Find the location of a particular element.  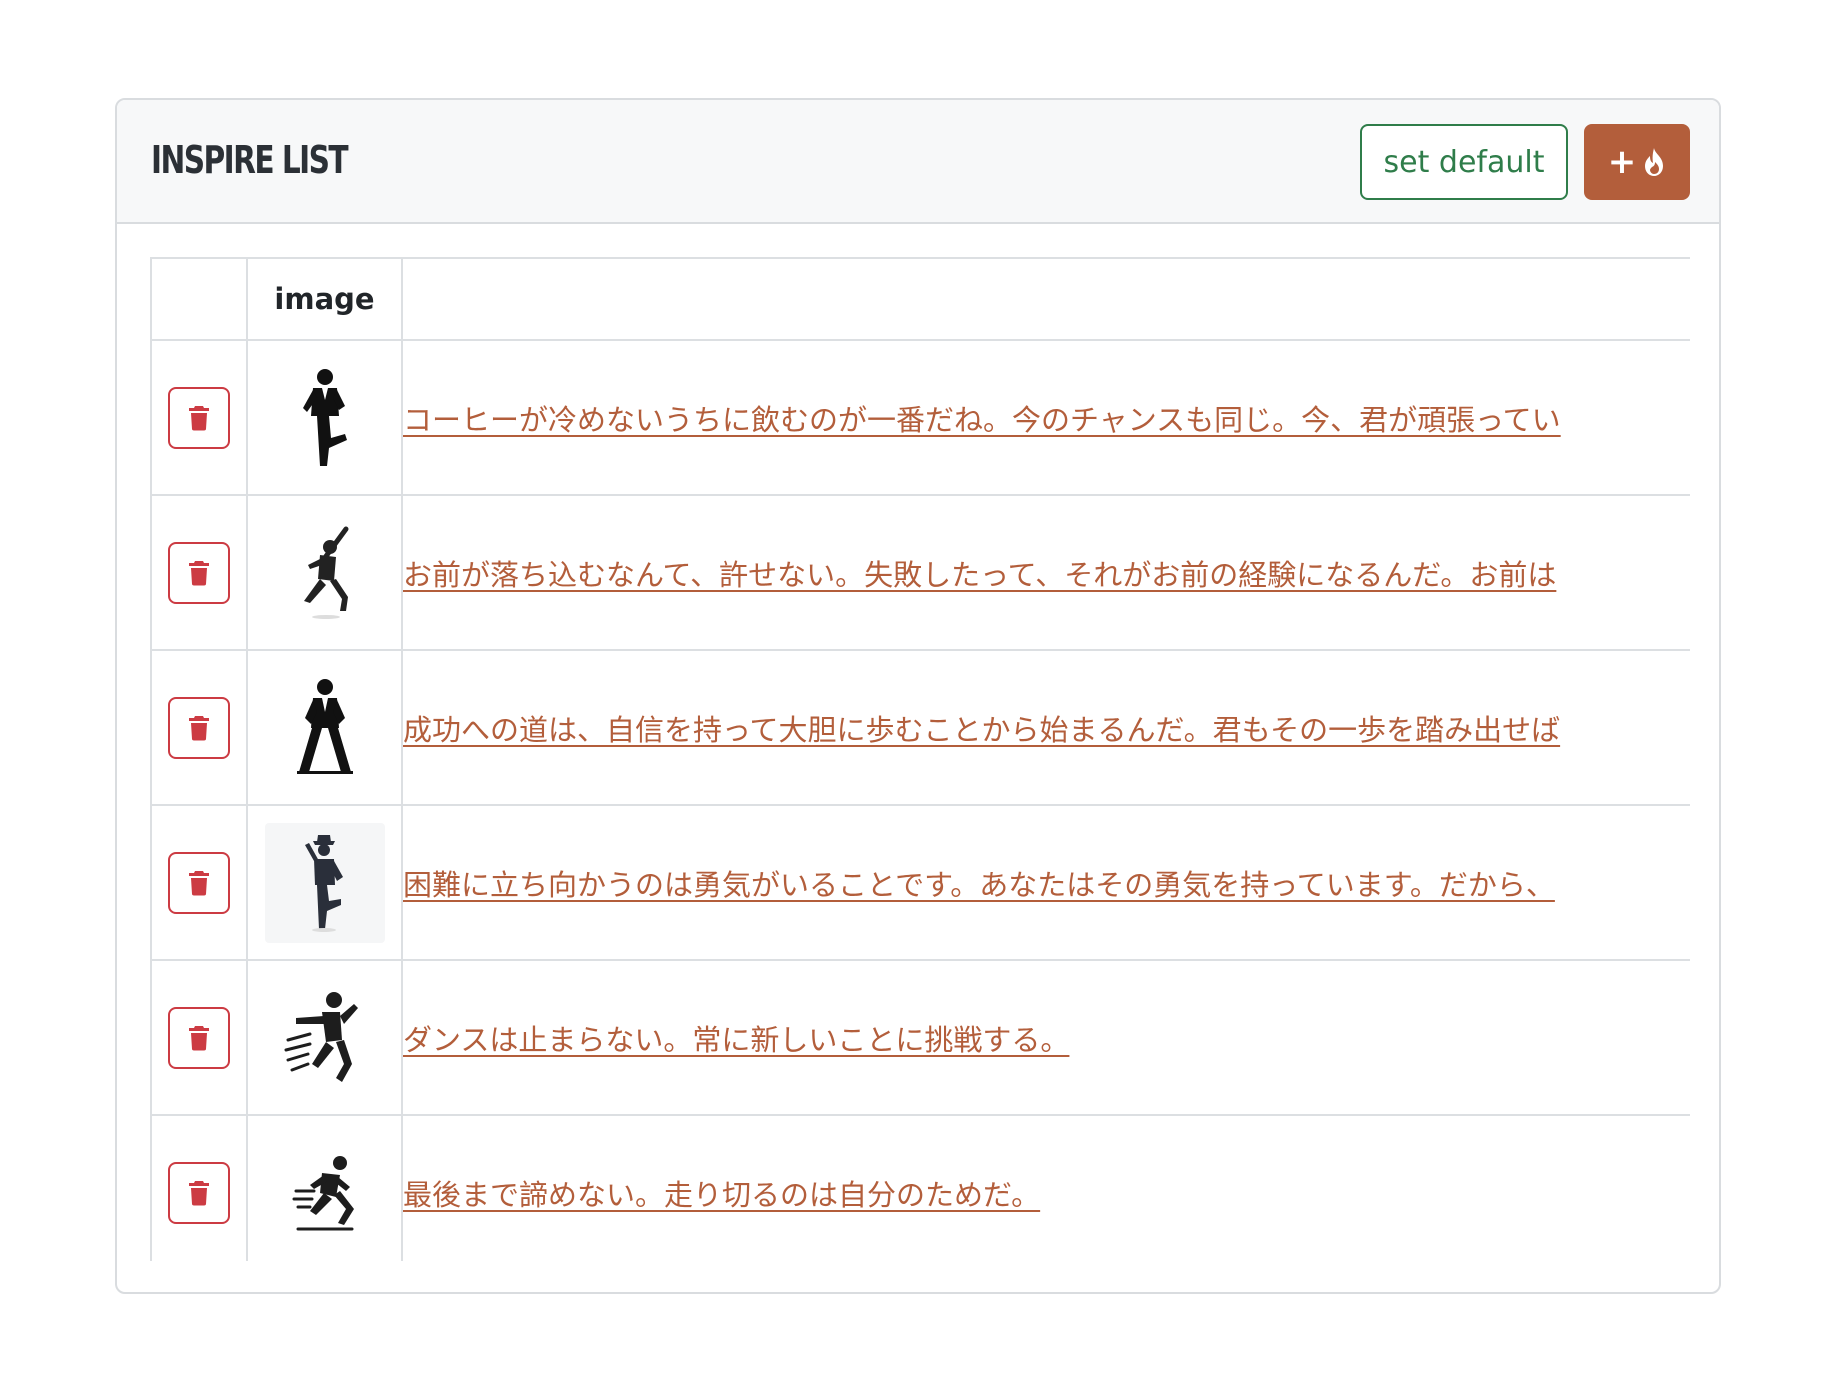

comment-link: お前が落ち込むなんて、許せない。失敗したって、それがお前の経験になるんだ。お前は is located at coordinates (980, 575).